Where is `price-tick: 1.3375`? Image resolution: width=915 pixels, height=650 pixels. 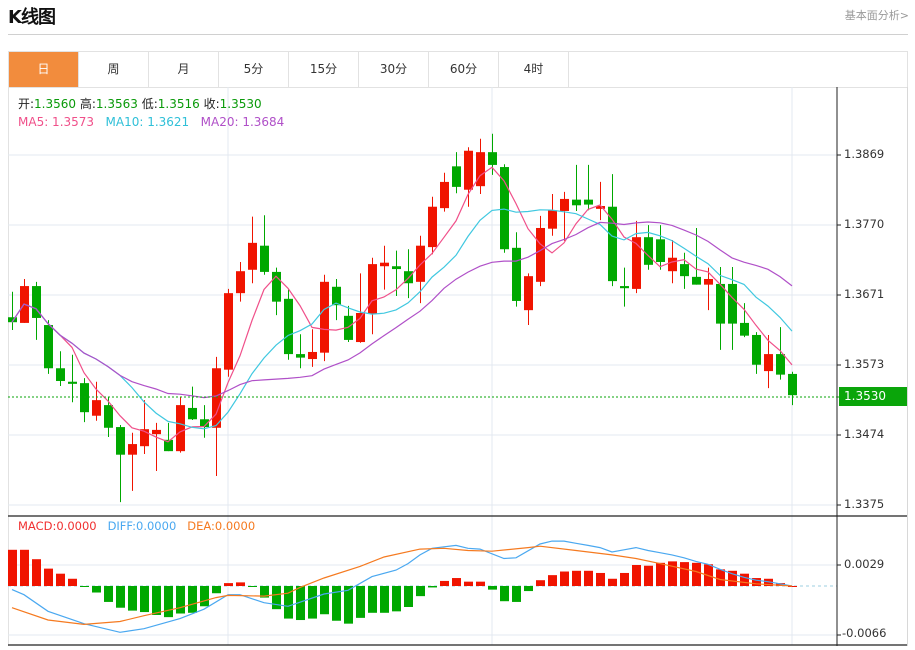 price-tick: 1.3375 is located at coordinates (864, 504).